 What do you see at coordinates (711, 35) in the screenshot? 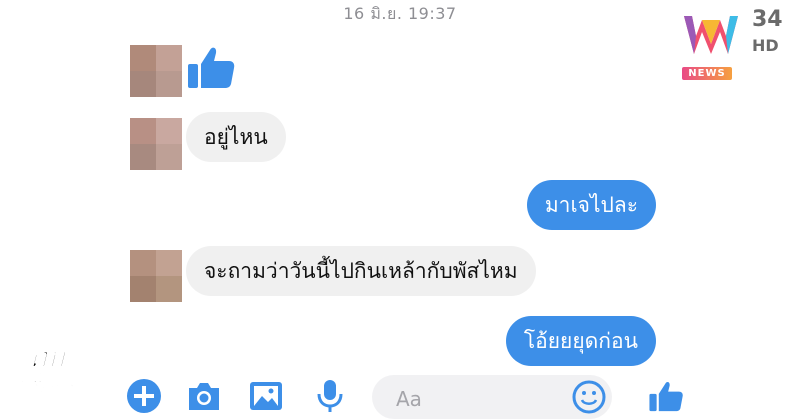
I see `channel-logo` at bounding box center [711, 35].